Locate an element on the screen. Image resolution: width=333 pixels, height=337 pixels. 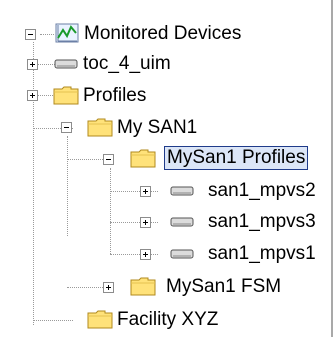
tree-node-label: san1_mpvs3 is located at coordinates (262, 221).